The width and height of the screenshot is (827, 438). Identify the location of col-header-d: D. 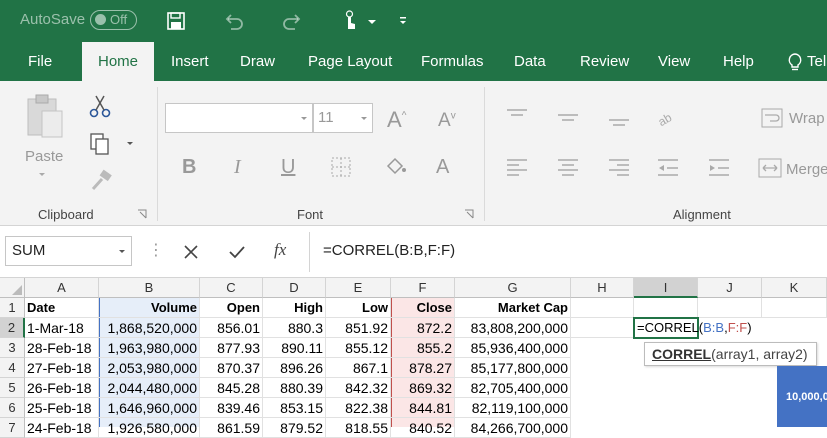
(294, 288).